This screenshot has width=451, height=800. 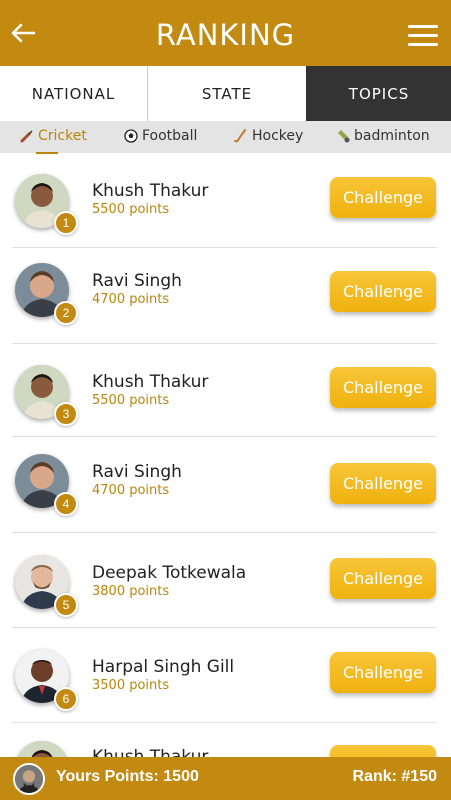 I want to click on cricket-bat-icon, so click(x=26, y=136).